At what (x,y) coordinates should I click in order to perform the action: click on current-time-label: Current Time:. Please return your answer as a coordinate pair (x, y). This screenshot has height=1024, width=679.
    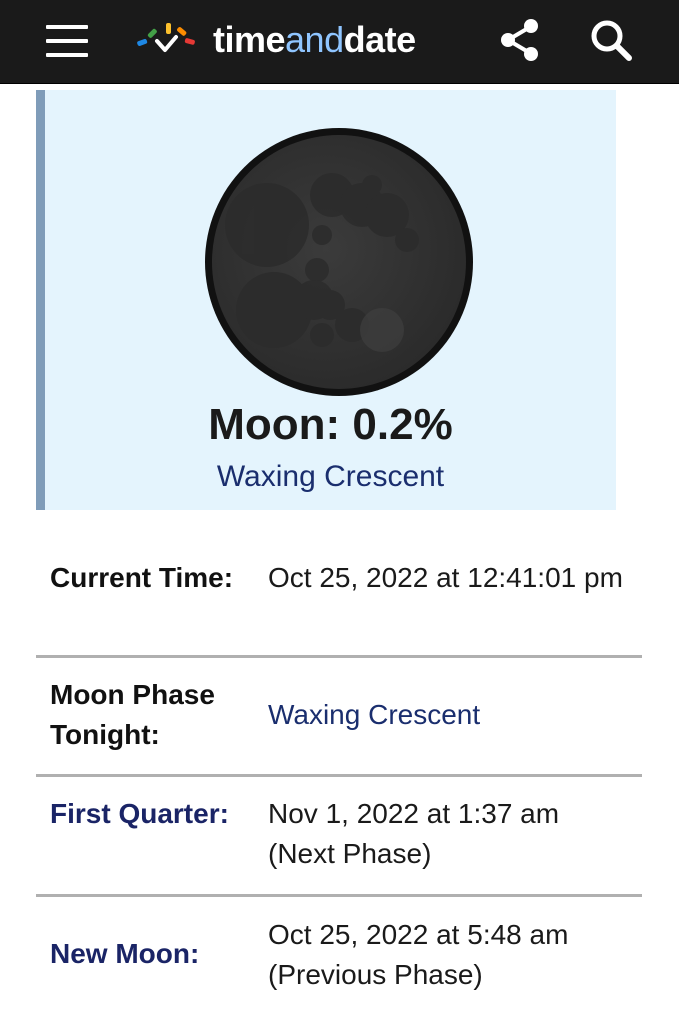
    Looking at the image, I should click on (142, 577).